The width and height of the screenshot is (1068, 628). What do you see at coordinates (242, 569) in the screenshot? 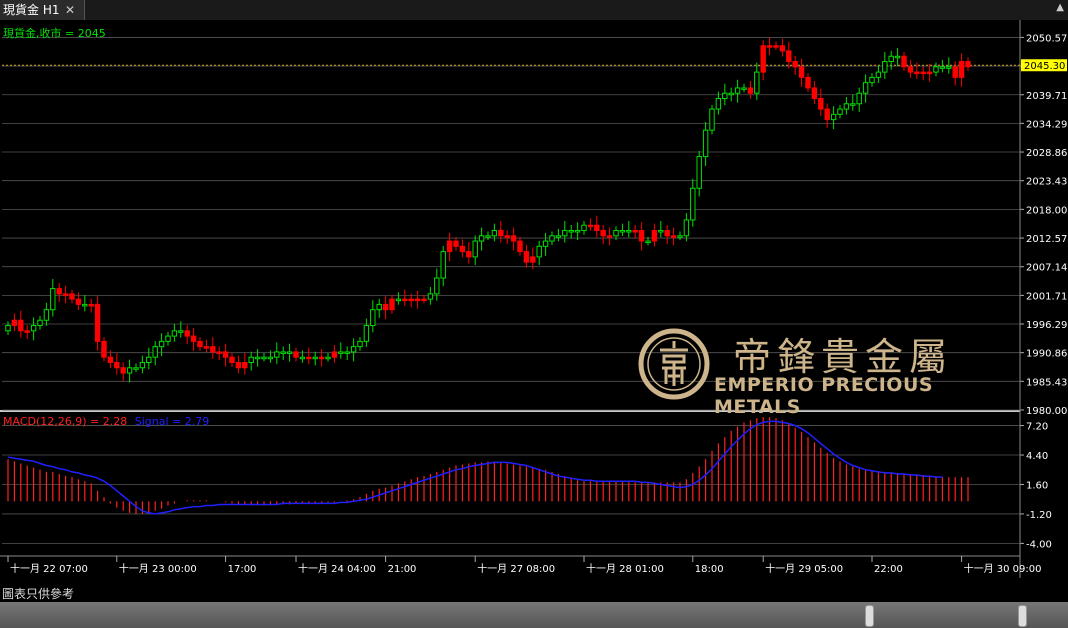
I see `time-tick-label: 17:00` at bounding box center [242, 569].